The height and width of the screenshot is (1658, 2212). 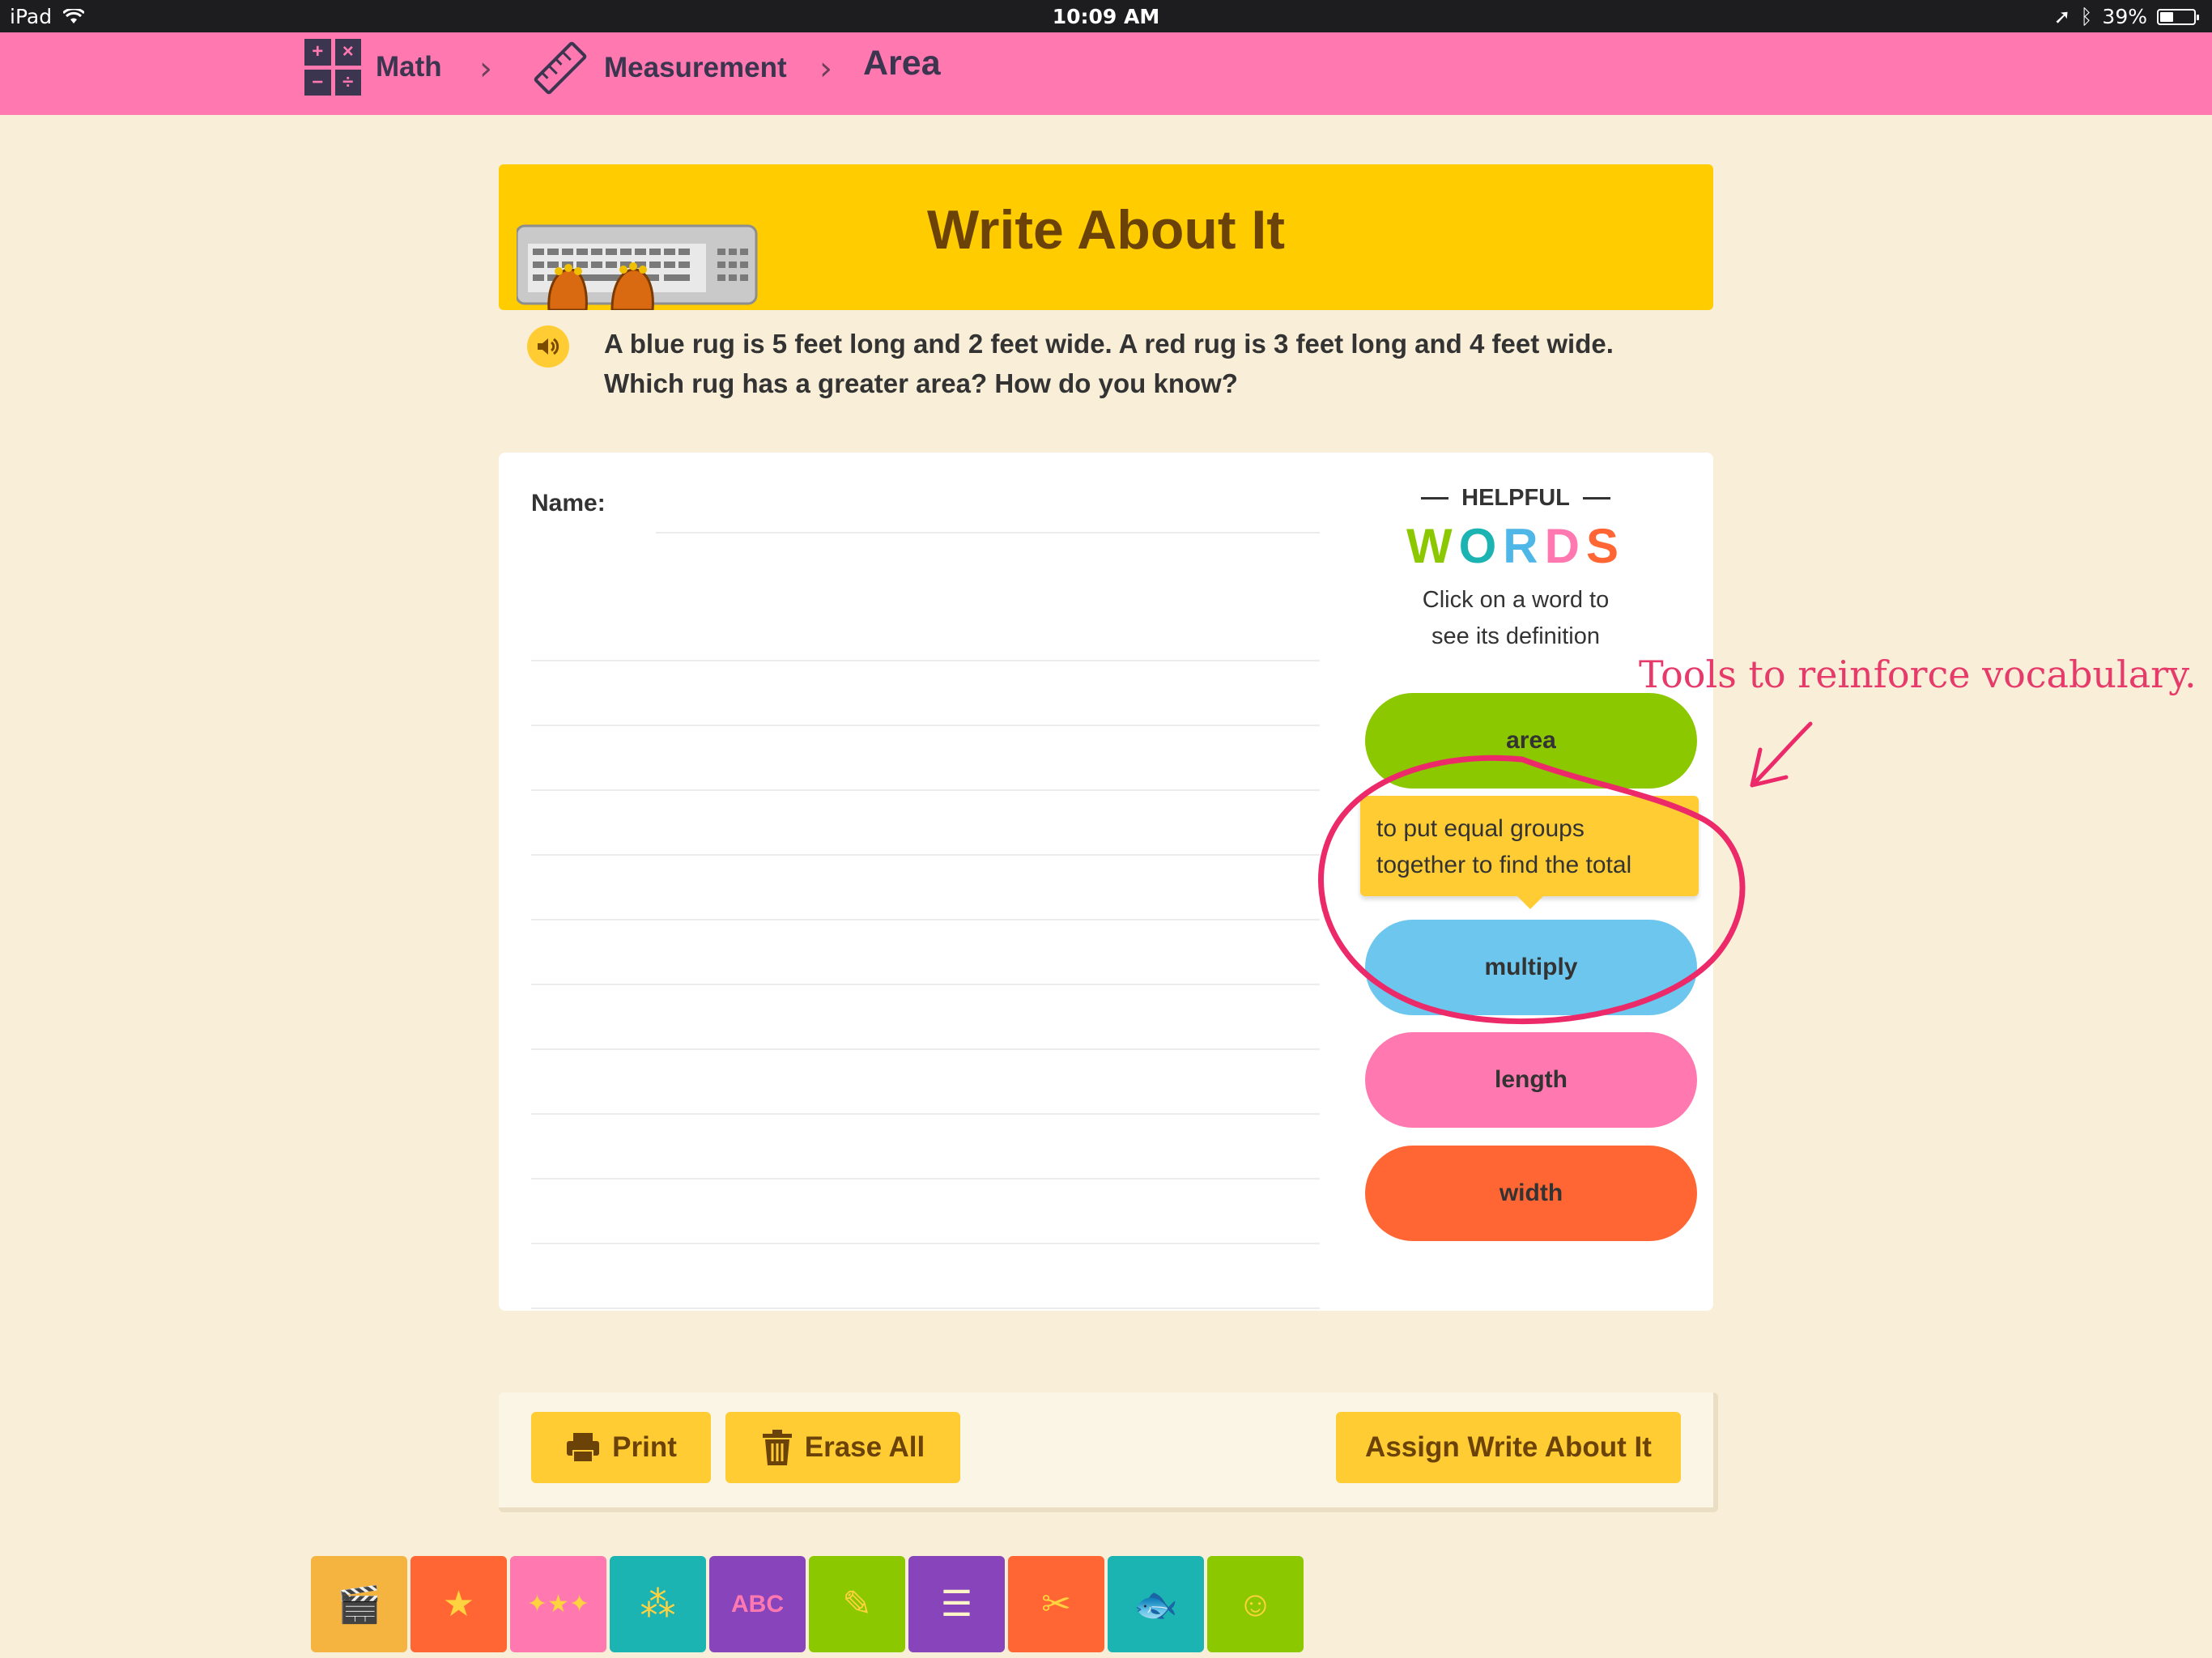 I want to click on helpful-heading: HELPFUL, so click(x=1516, y=498).